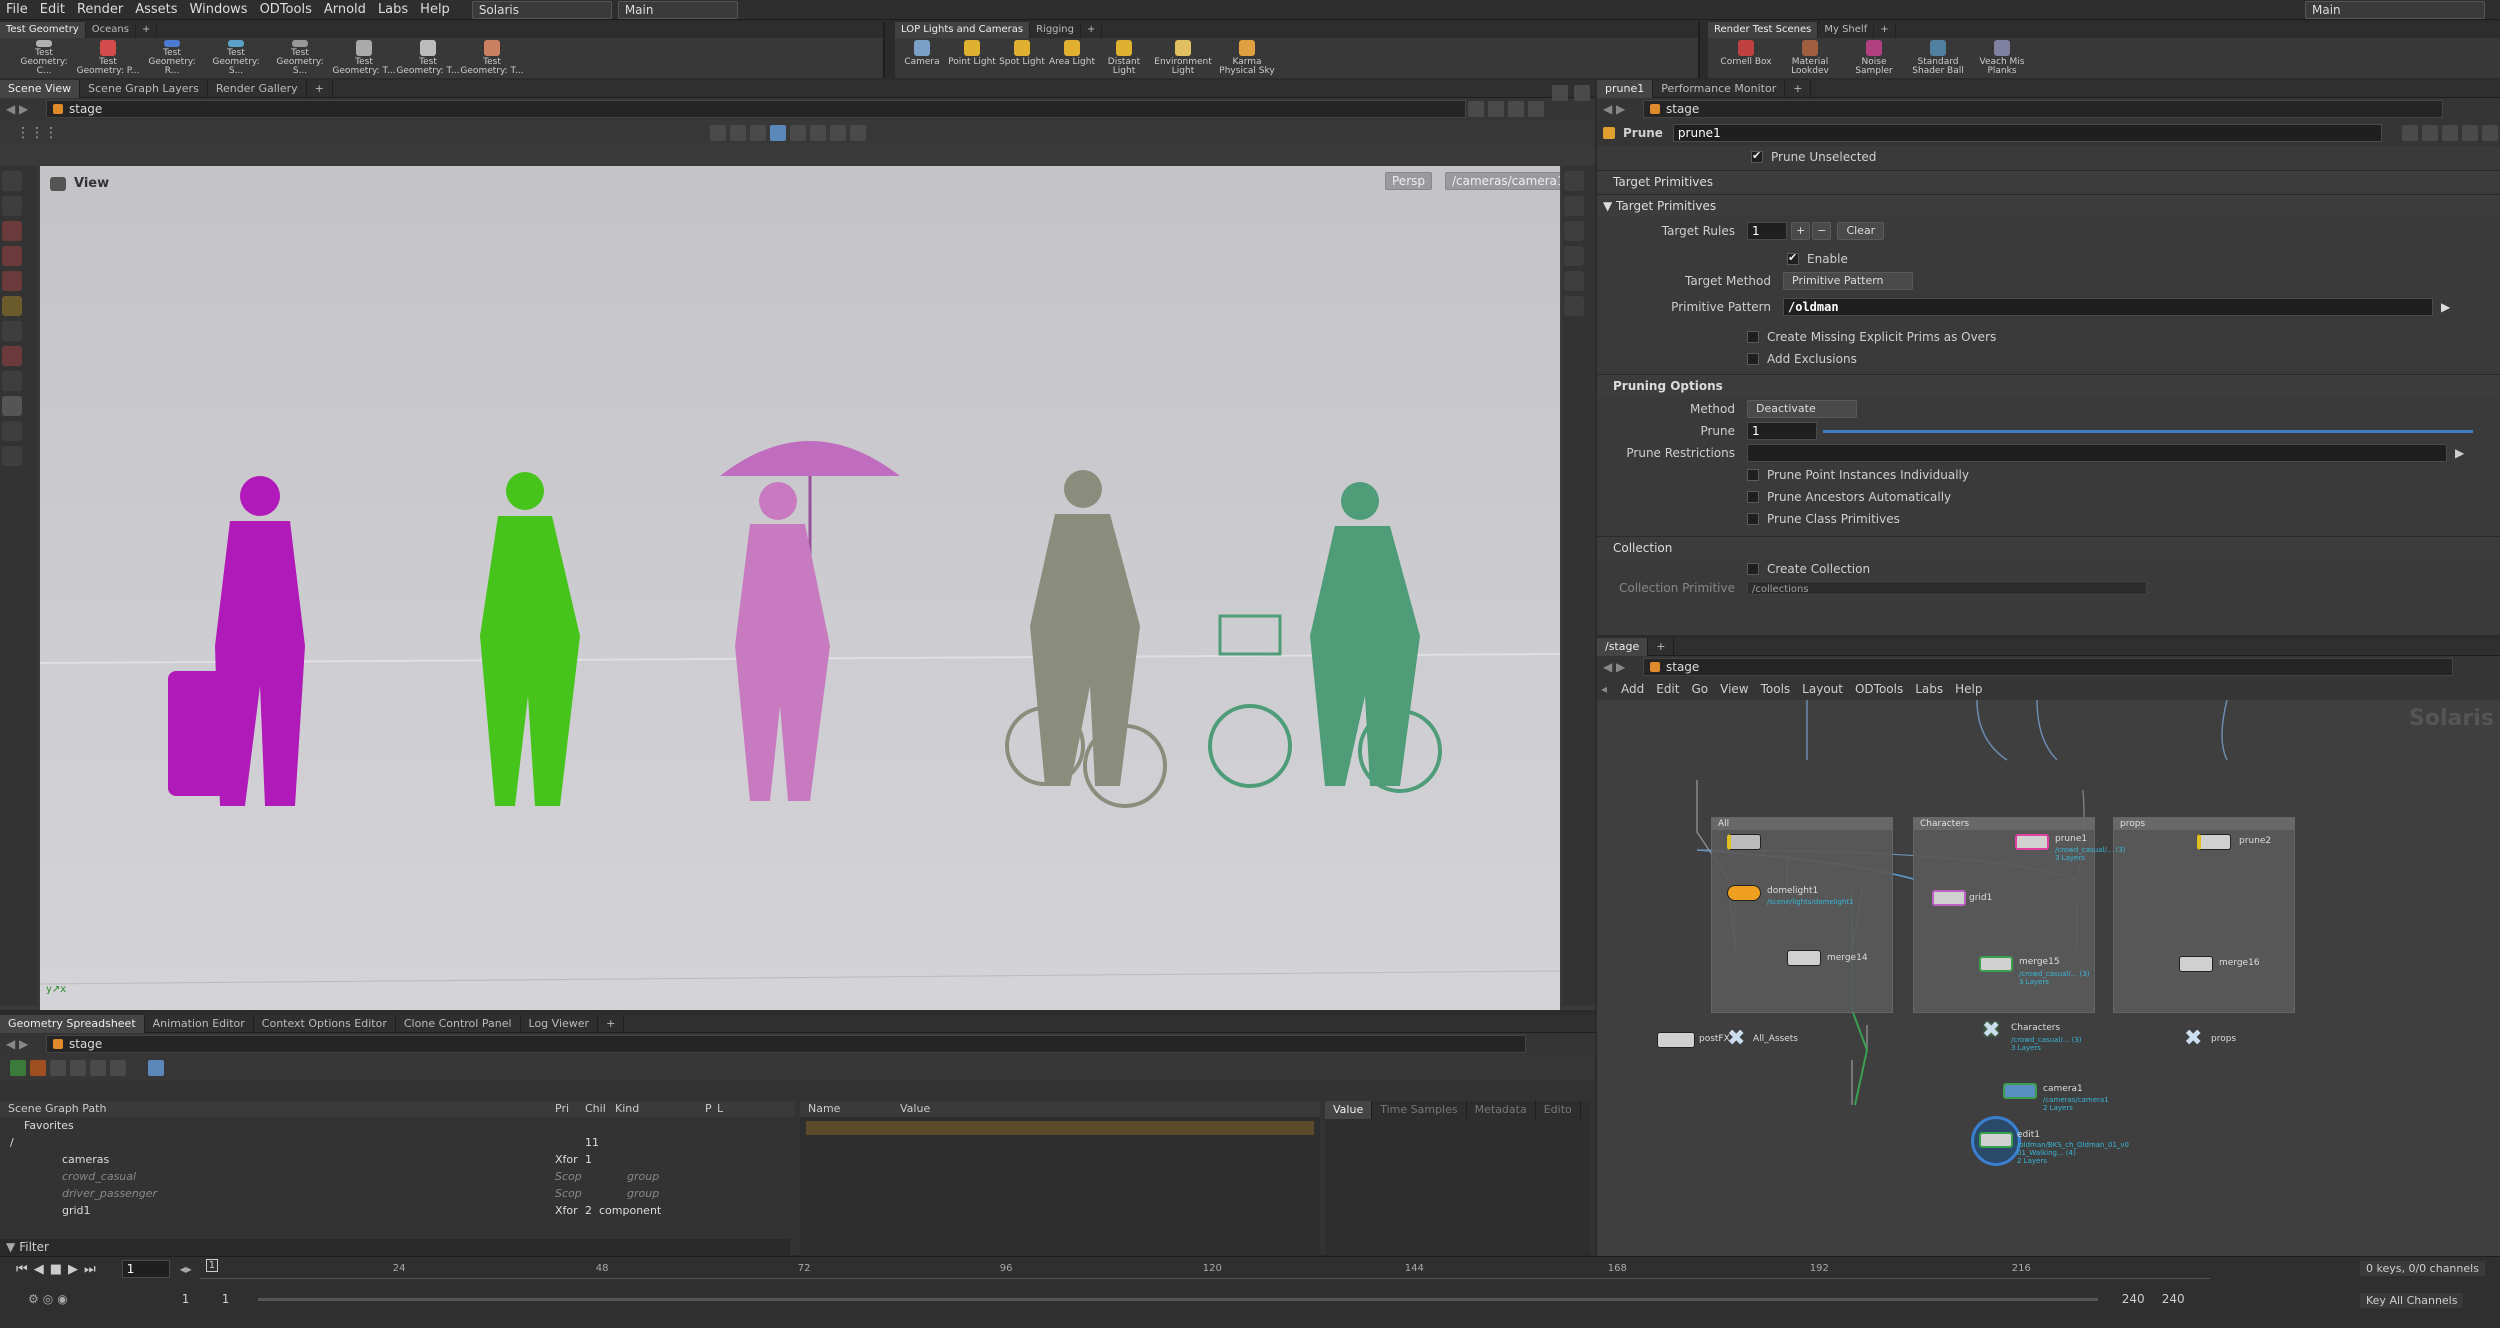 This screenshot has width=2500, height=1328. I want to click on tab-stage-network: /stage, so click(1623, 646).